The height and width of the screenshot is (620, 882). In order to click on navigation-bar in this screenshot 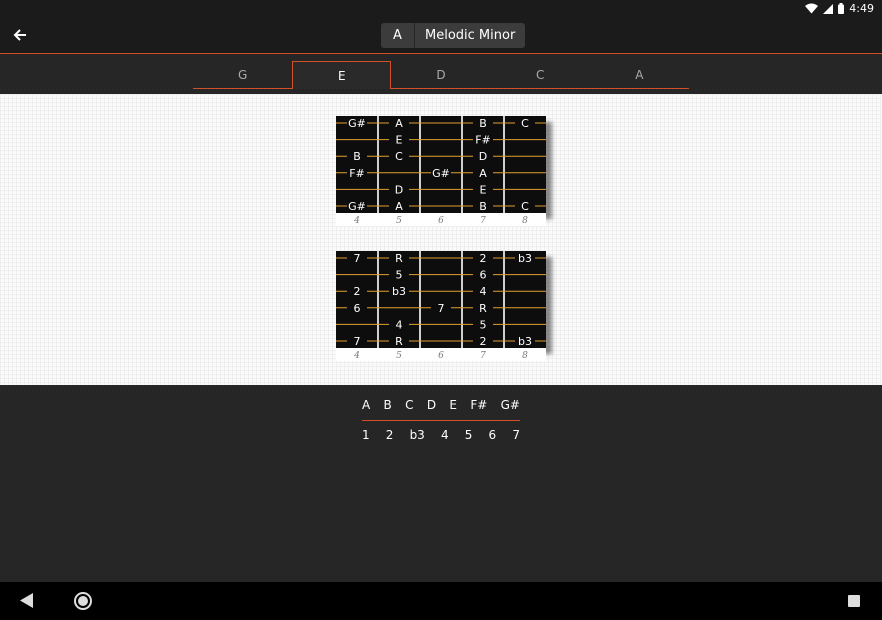, I will do `click(441, 601)`.